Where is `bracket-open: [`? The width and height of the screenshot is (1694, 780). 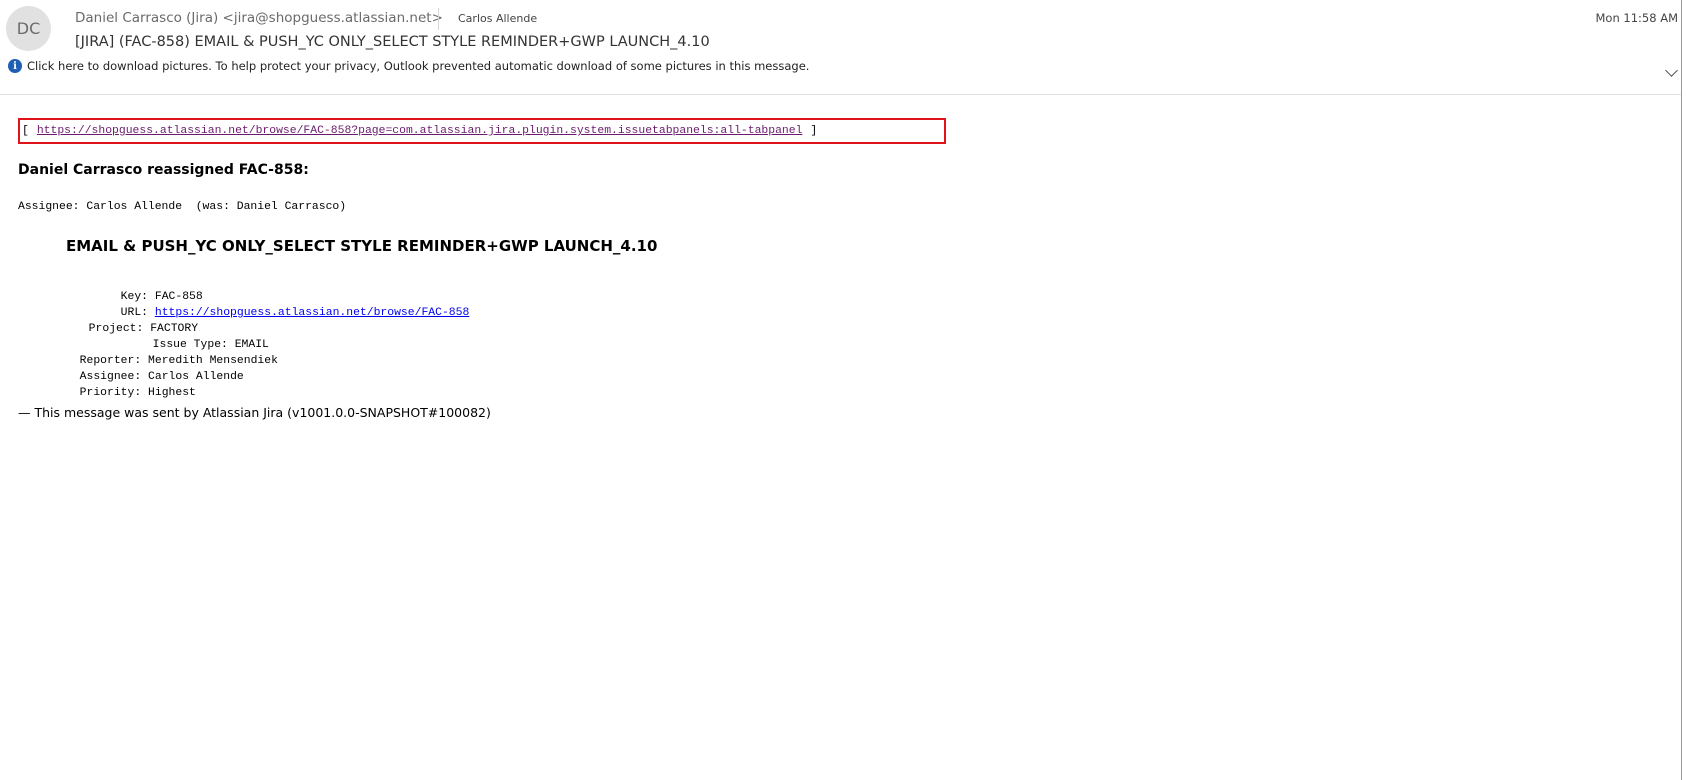
bracket-open: [ is located at coordinates (25, 131).